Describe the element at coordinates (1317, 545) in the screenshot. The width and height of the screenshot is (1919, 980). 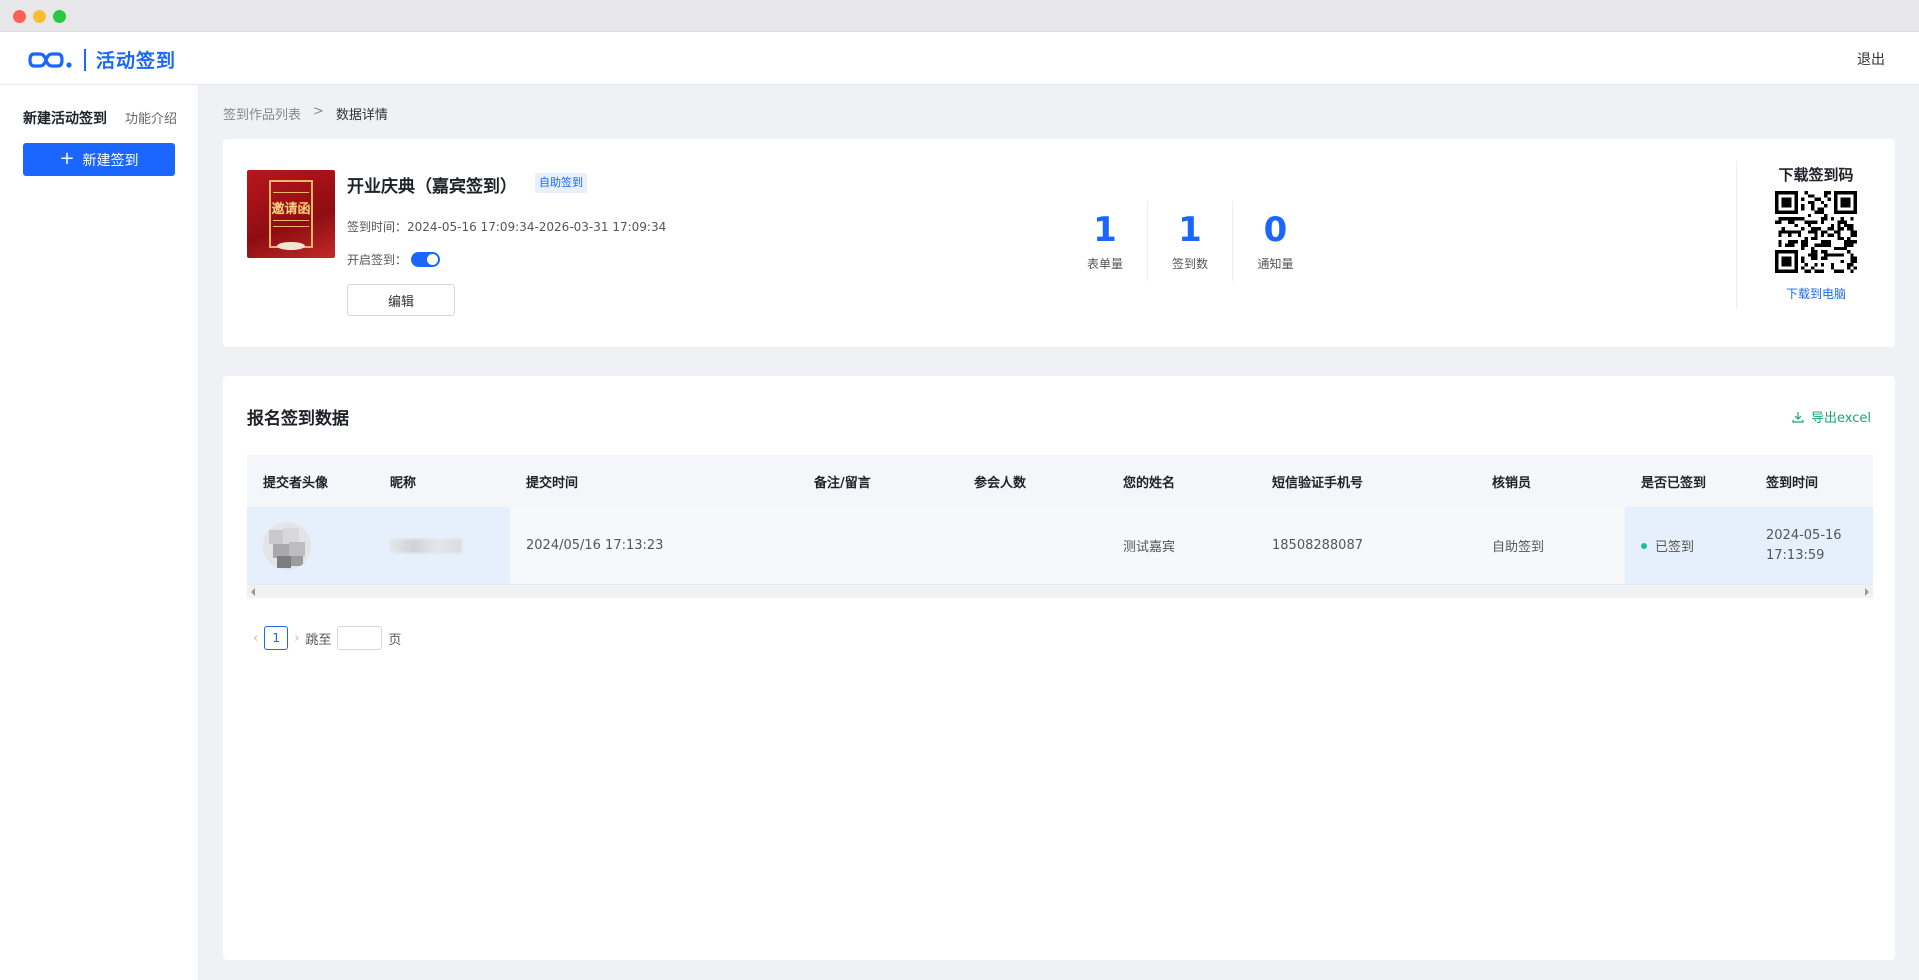
I see `cell-phone: 18508288087` at that location.